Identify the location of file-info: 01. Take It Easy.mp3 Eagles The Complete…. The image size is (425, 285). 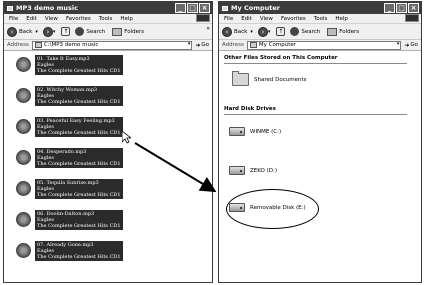
(79, 65).